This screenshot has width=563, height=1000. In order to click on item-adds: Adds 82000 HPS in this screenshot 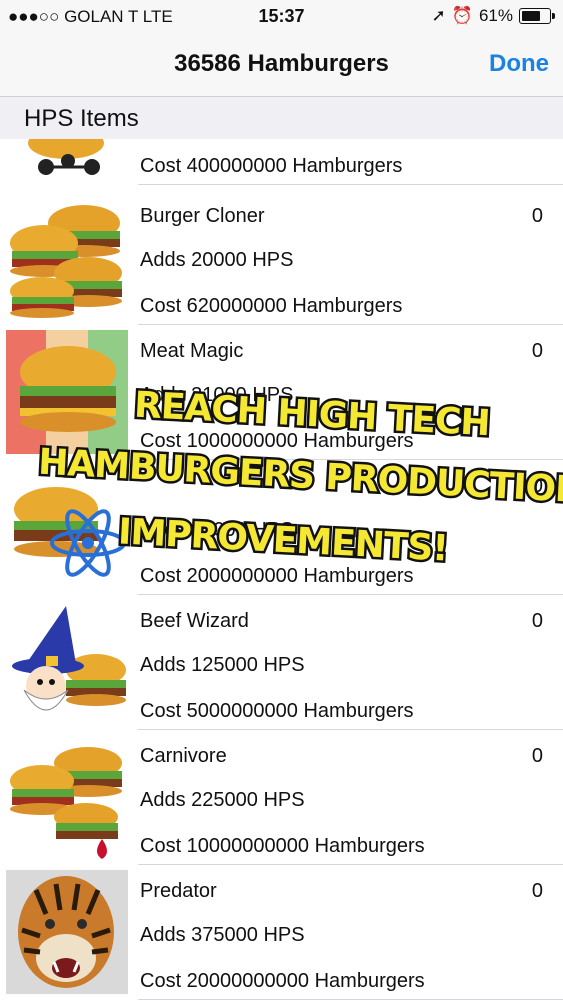, I will do `click(217, 530)`.